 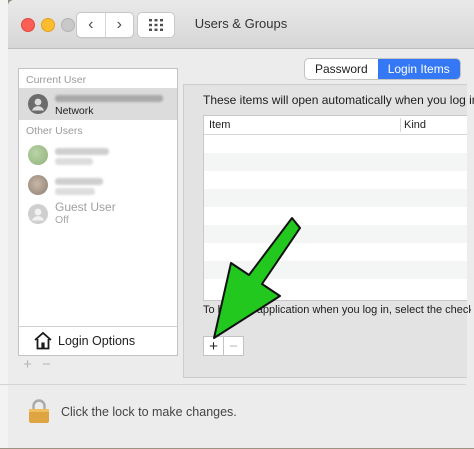 I want to click on tab-bar: Password Login Items, so click(x=382, y=69).